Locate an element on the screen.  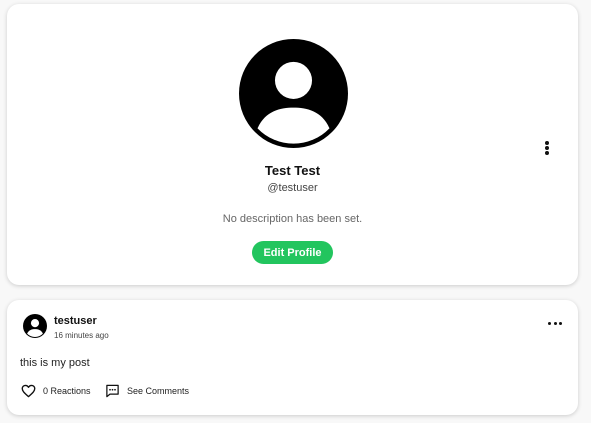
profile-name: Test Test is located at coordinates (292, 170).